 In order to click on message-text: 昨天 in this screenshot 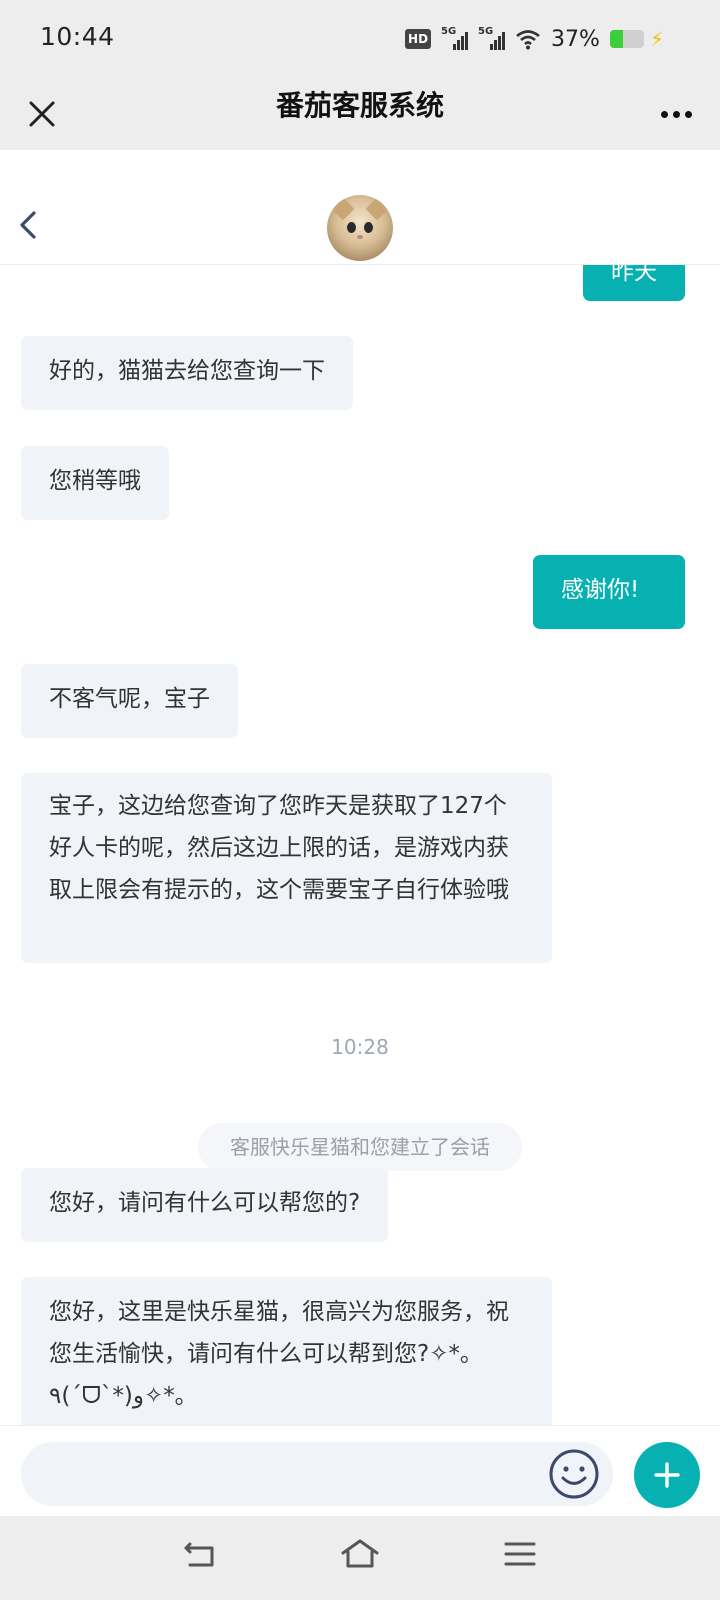, I will do `click(634, 275)`.